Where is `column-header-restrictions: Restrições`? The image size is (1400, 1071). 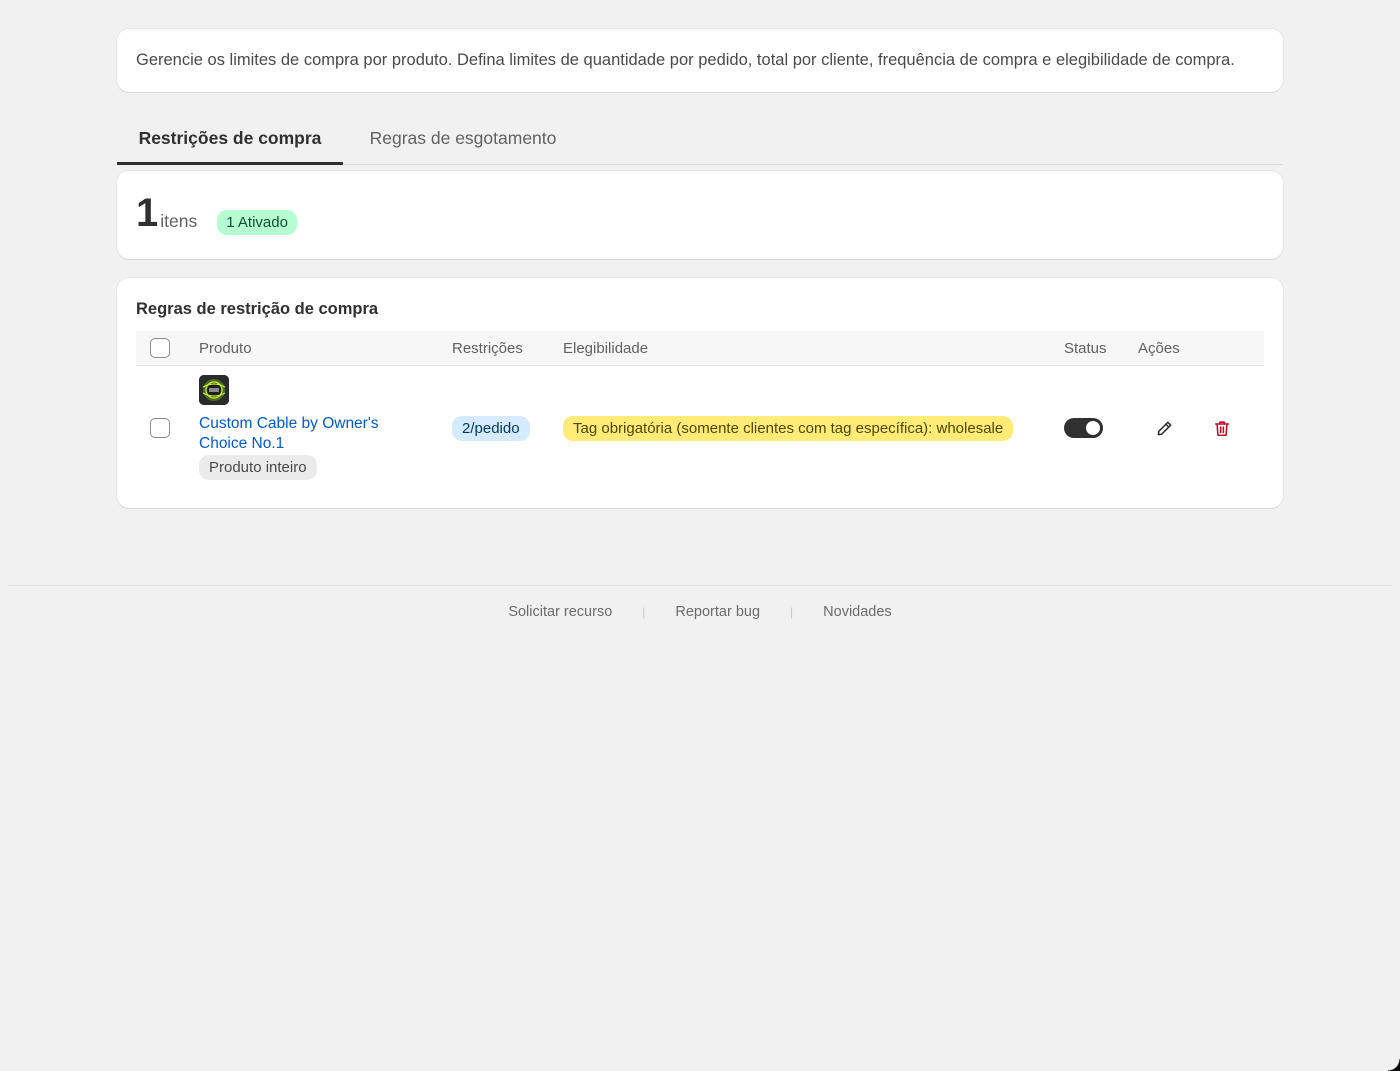
column-header-restrictions: Restrições is located at coordinates (487, 348).